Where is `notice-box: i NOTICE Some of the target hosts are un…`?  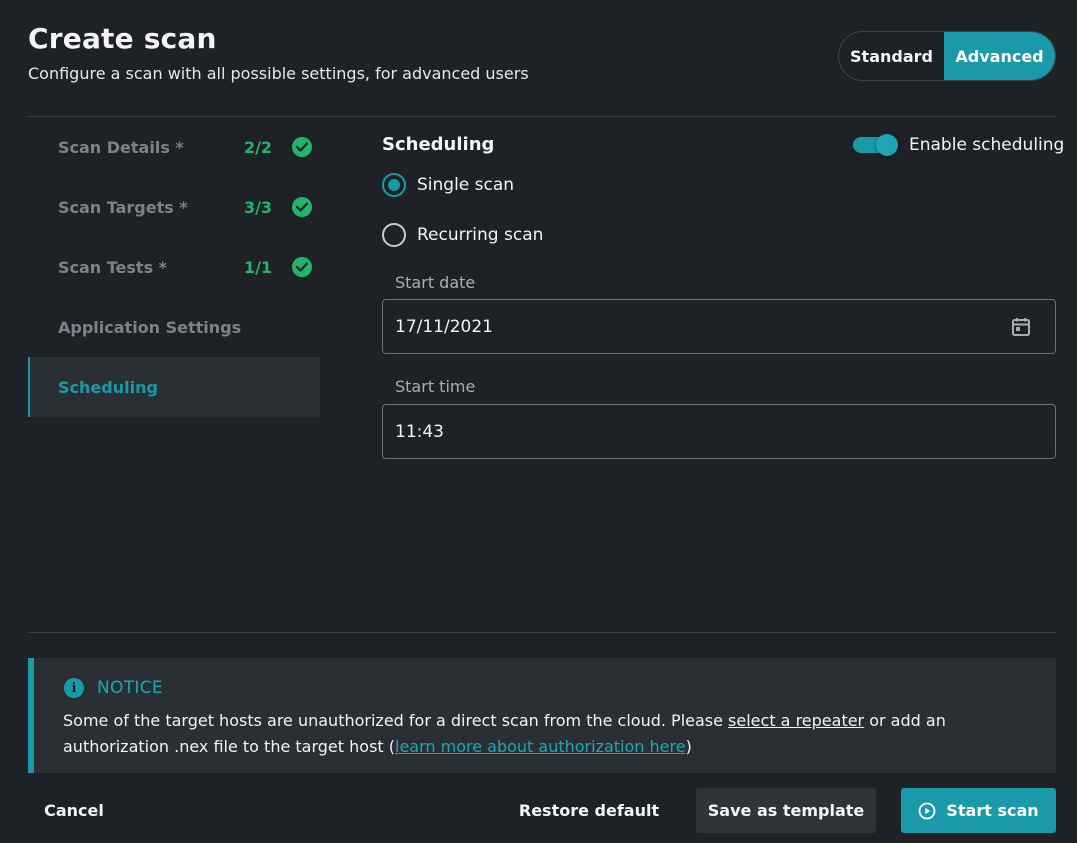
notice-box: i NOTICE Some of the target hosts are un… is located at coordinates (542, 715).